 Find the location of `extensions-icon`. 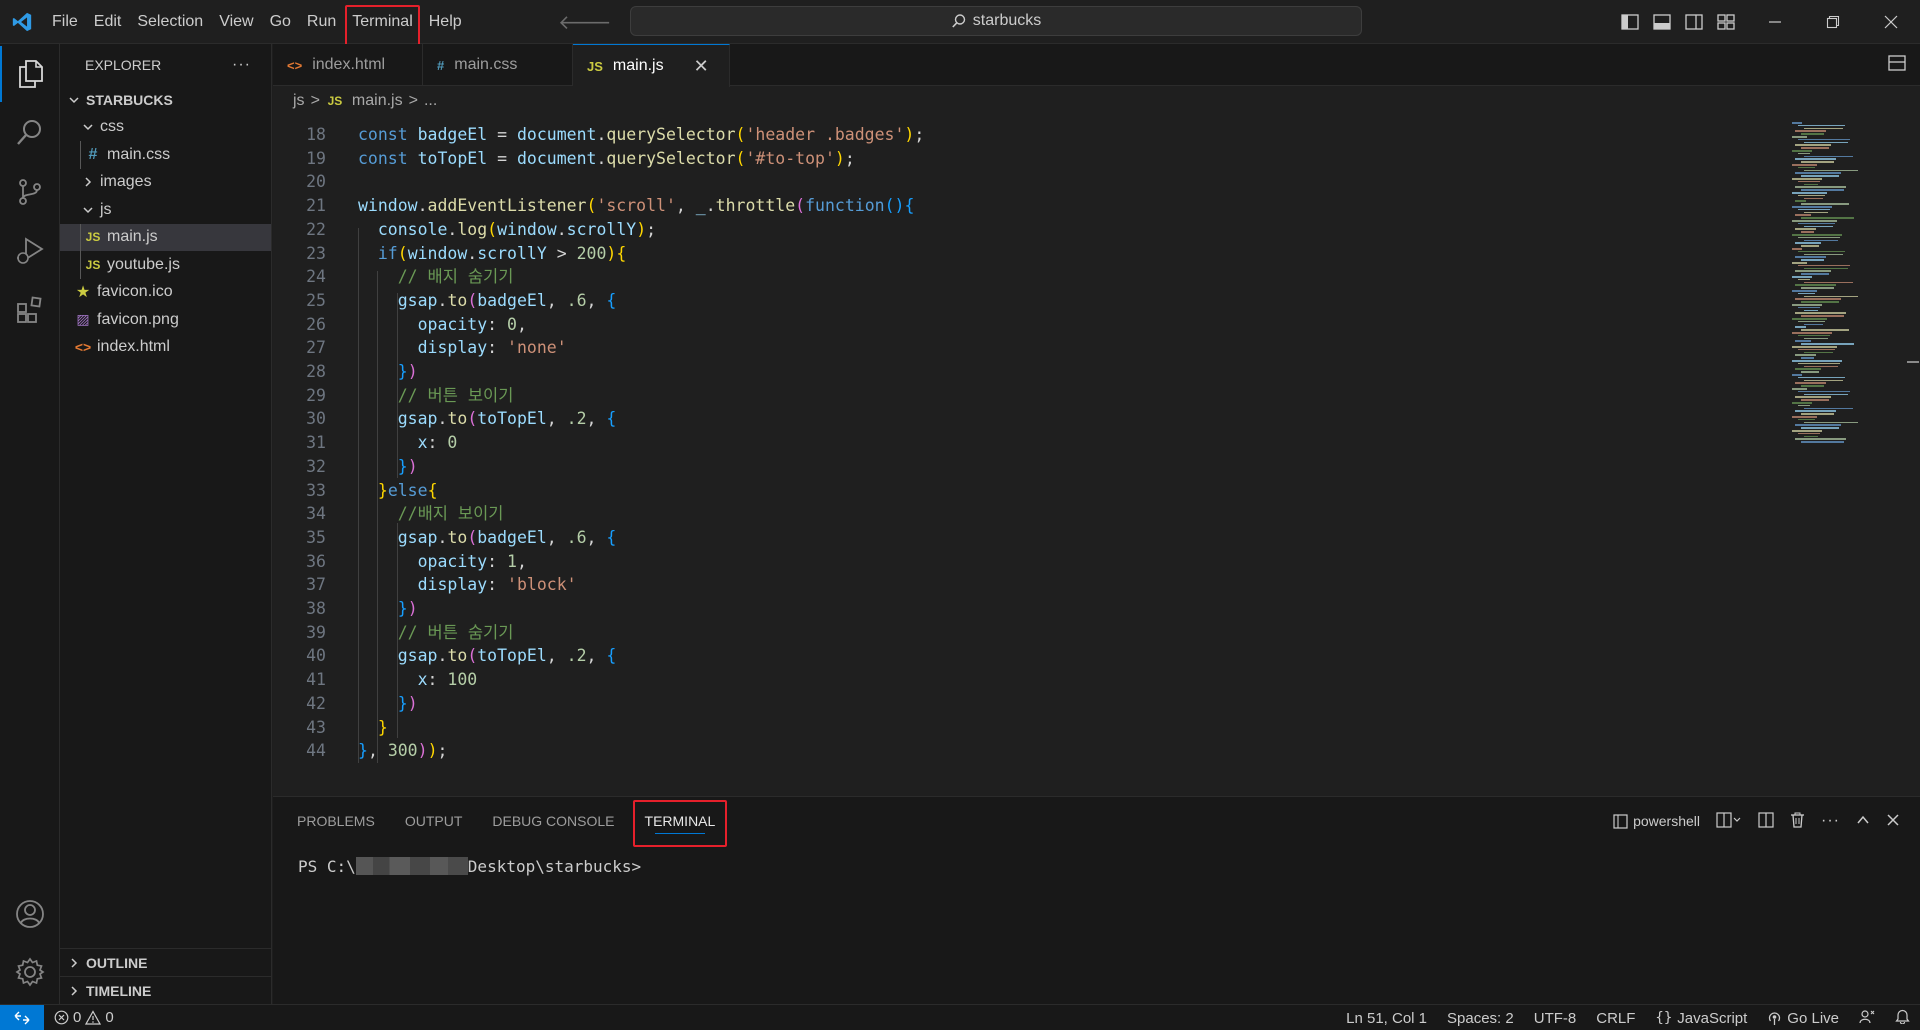

extensions-icon is located at coordinates (30, 310).